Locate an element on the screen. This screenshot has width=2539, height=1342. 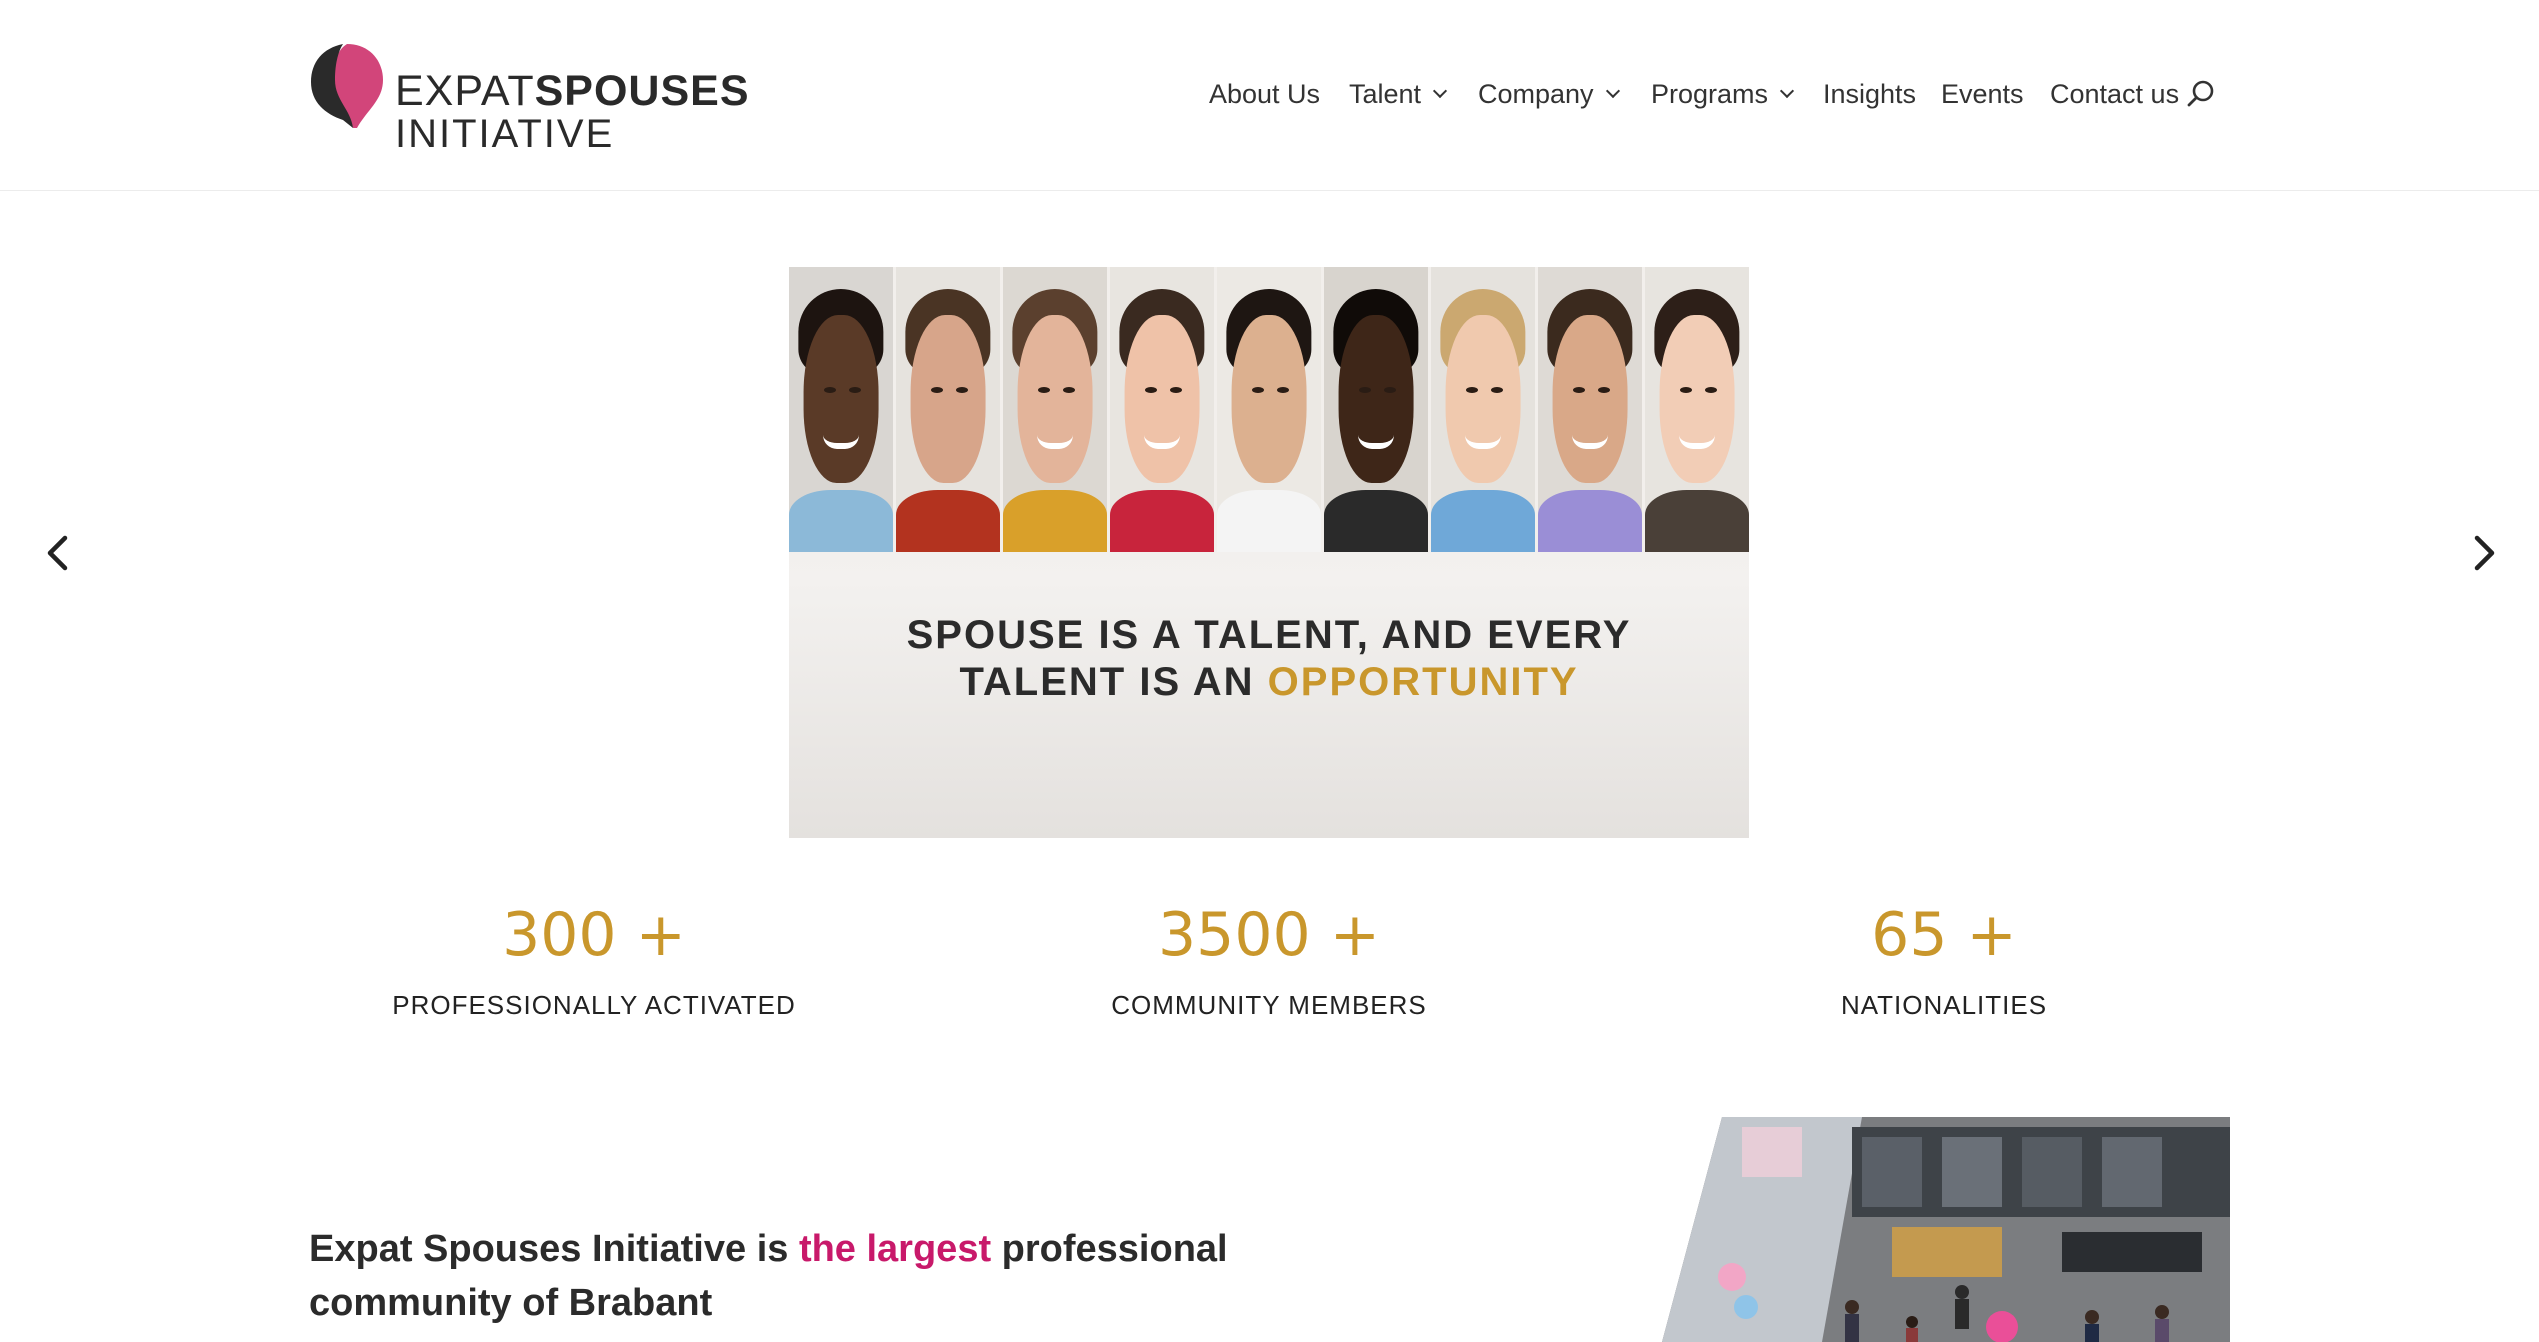
nav-company: Company is located at coordinates (1549, 94).